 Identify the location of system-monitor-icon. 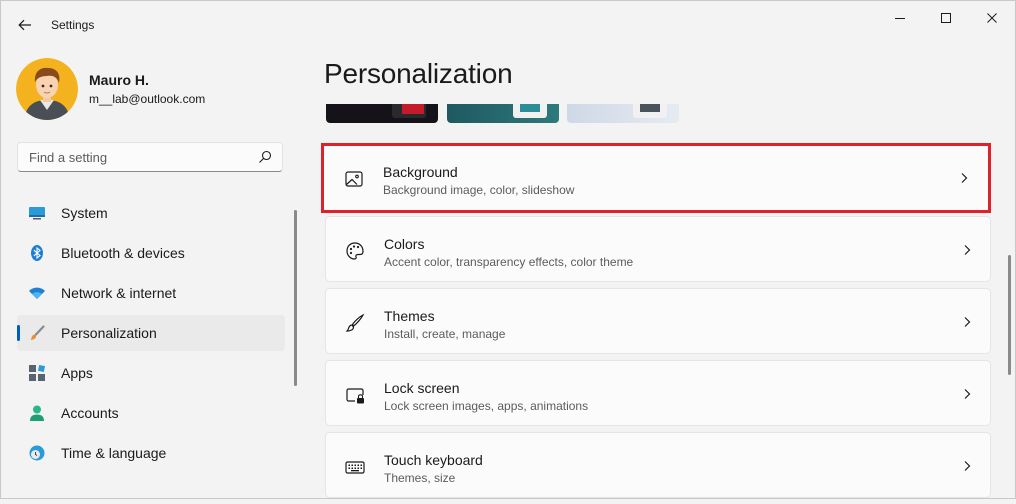
(37, 213).